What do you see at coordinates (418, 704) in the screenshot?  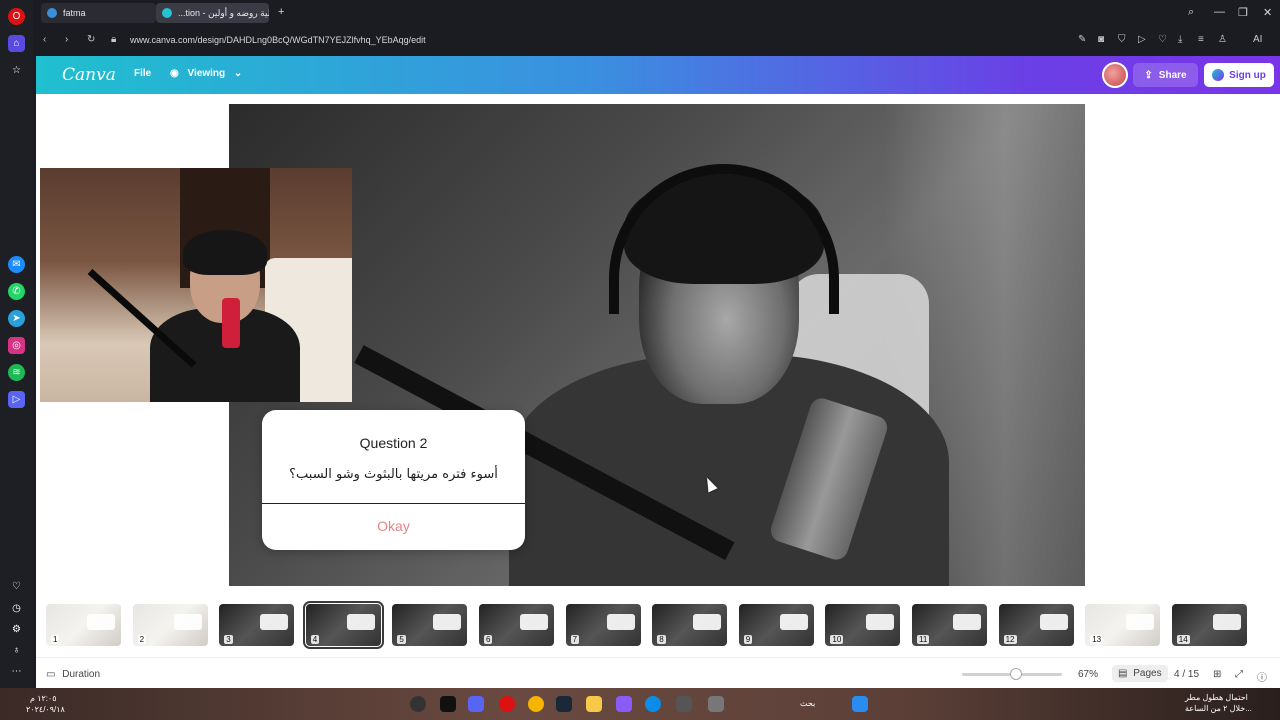 I see `obs-icon` at bounding box center [418, 704].